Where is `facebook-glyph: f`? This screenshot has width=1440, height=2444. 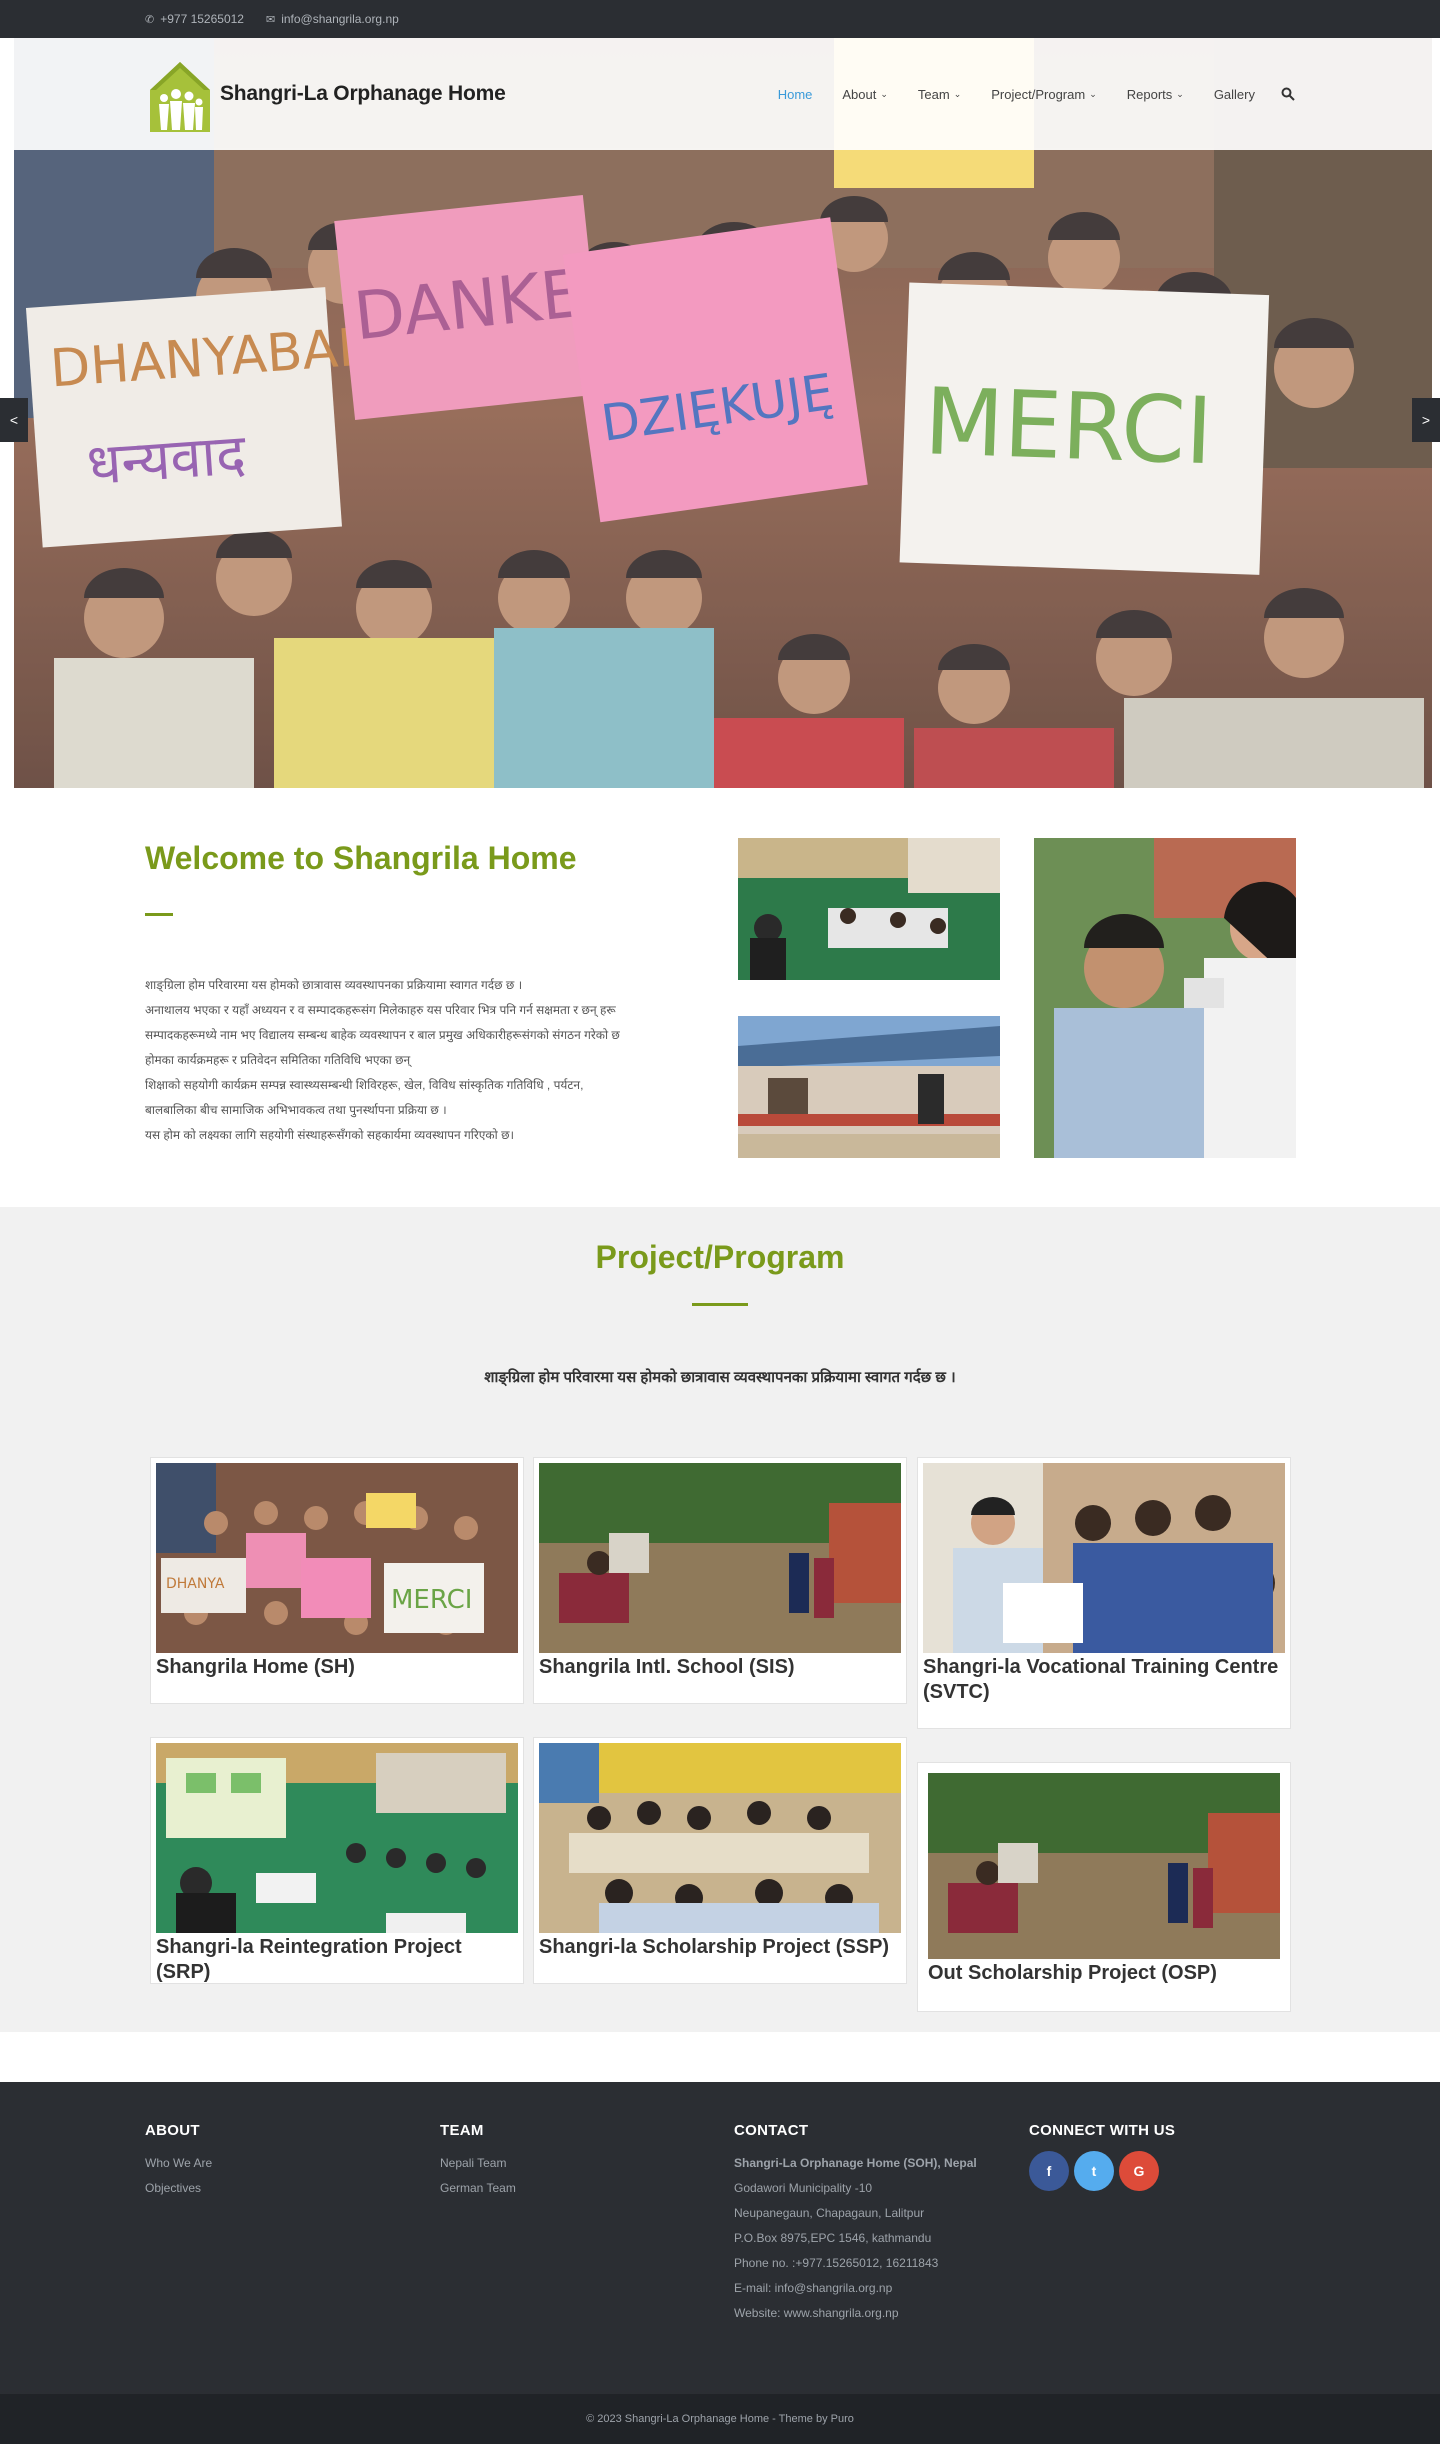
facebook-glyph: f is located at coordinates (1049, 2171).